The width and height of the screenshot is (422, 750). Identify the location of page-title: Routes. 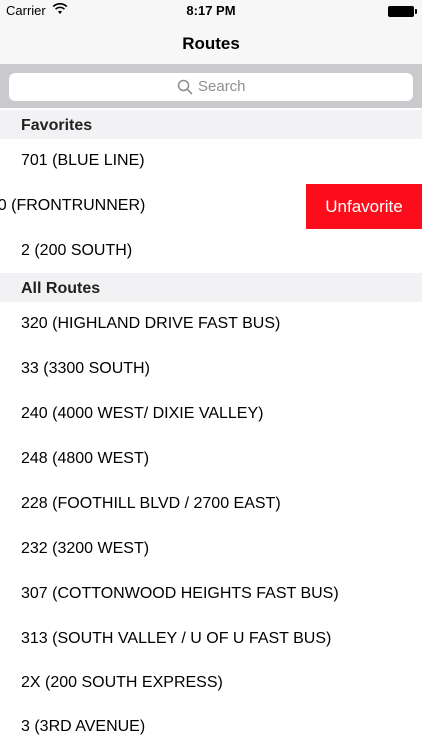
(211, 43).